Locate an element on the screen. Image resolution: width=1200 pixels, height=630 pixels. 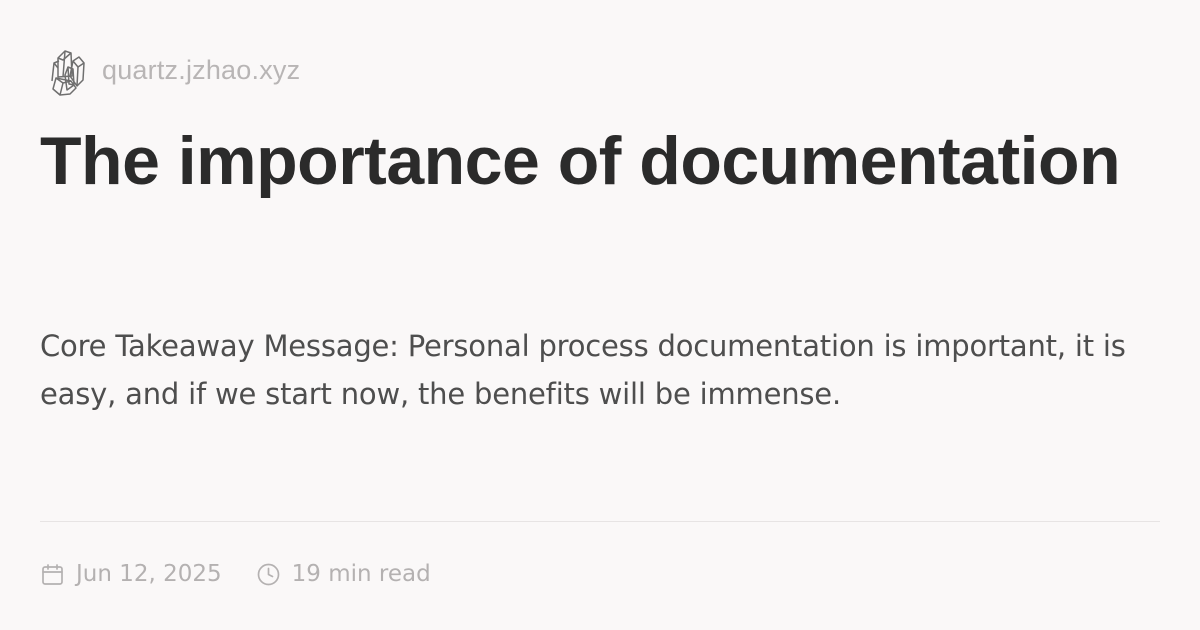
crystal-logo-icon is located at coordinates (68, 73).